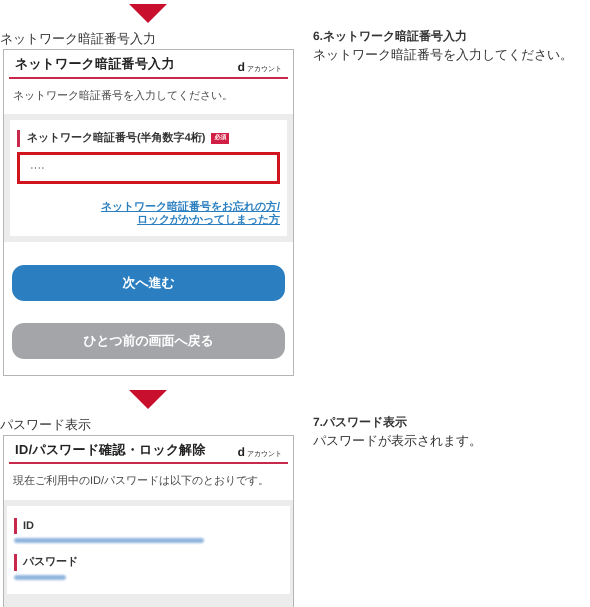 Image resolution: width=590 pixels, height=607 pixels. What do you see at coordinates (141, 481) in the screenshot?
I see `intro-text: 現在ご利用中のID/パスワードは以下のとおりです。` at bounding box center [141, 481].